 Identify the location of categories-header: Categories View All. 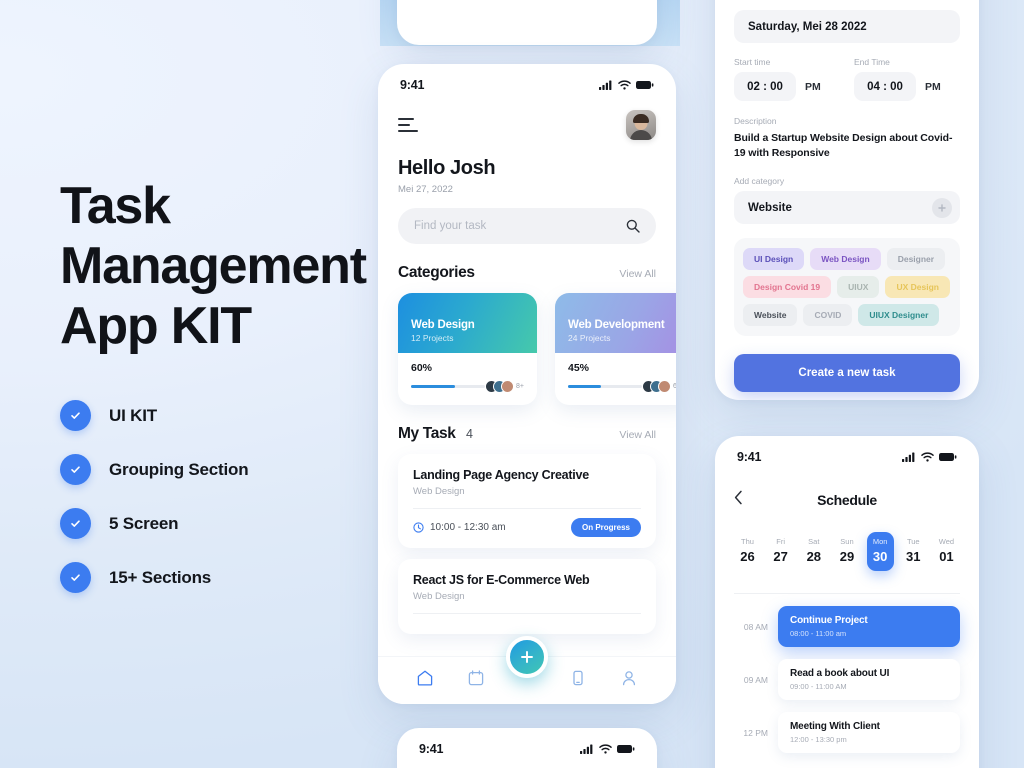
(527, 273).